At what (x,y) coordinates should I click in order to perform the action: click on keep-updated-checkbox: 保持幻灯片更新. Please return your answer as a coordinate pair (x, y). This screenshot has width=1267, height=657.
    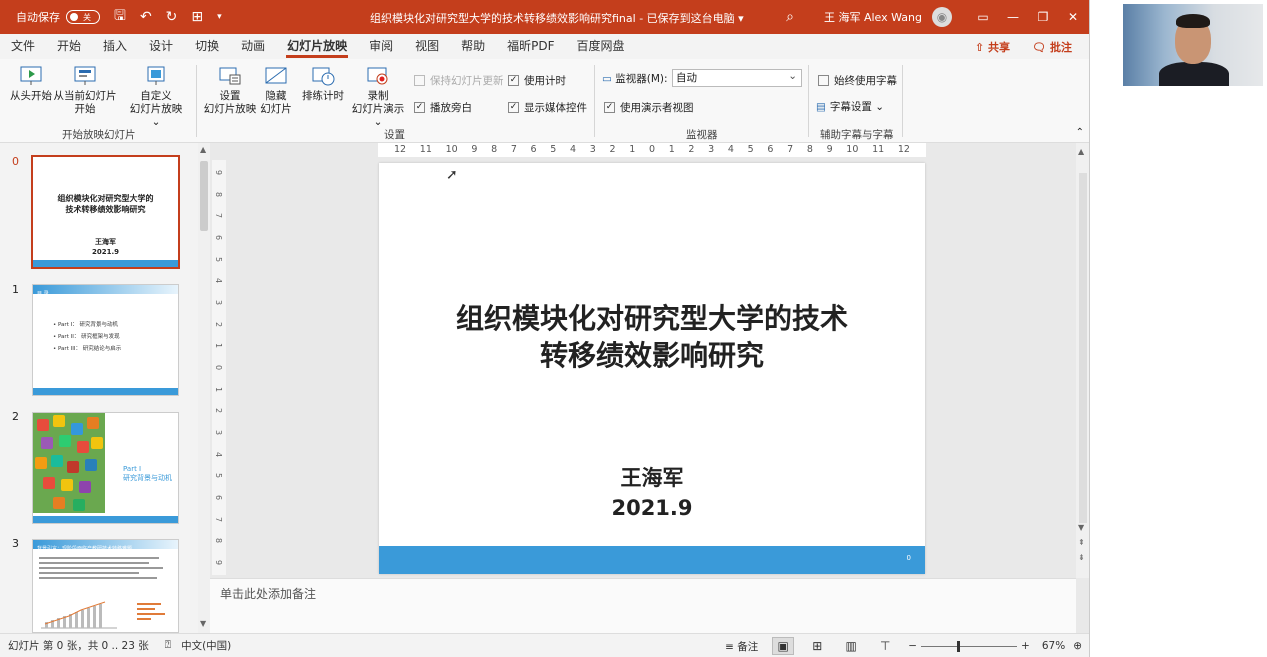
    Looking at the image, I should click on (459, 80).